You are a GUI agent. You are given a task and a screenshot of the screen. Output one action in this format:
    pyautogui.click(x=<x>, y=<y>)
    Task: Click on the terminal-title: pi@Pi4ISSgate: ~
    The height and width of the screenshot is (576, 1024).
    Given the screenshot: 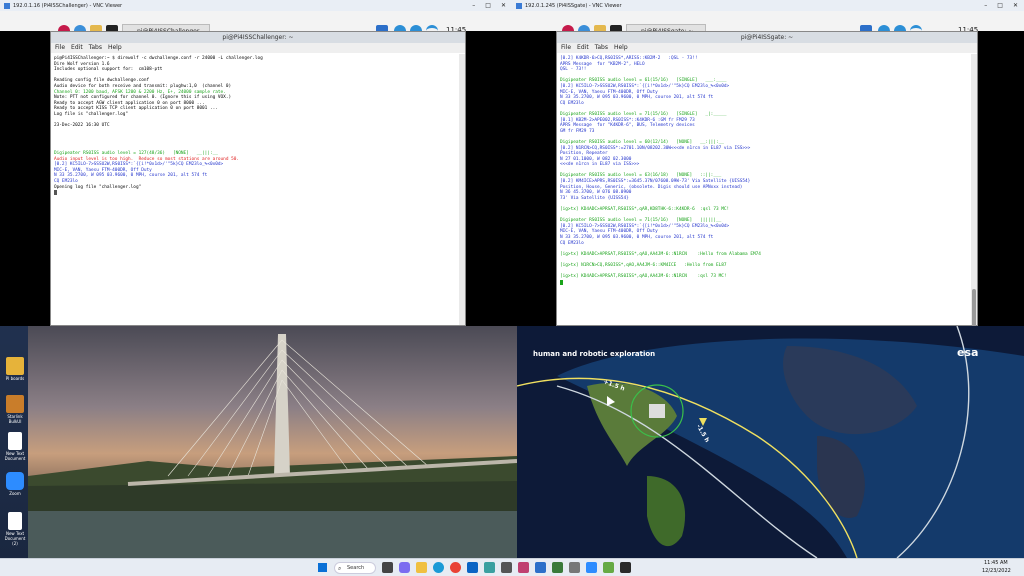 What is the action you would take?
    pyautogui.click(x=767, y=37)
    